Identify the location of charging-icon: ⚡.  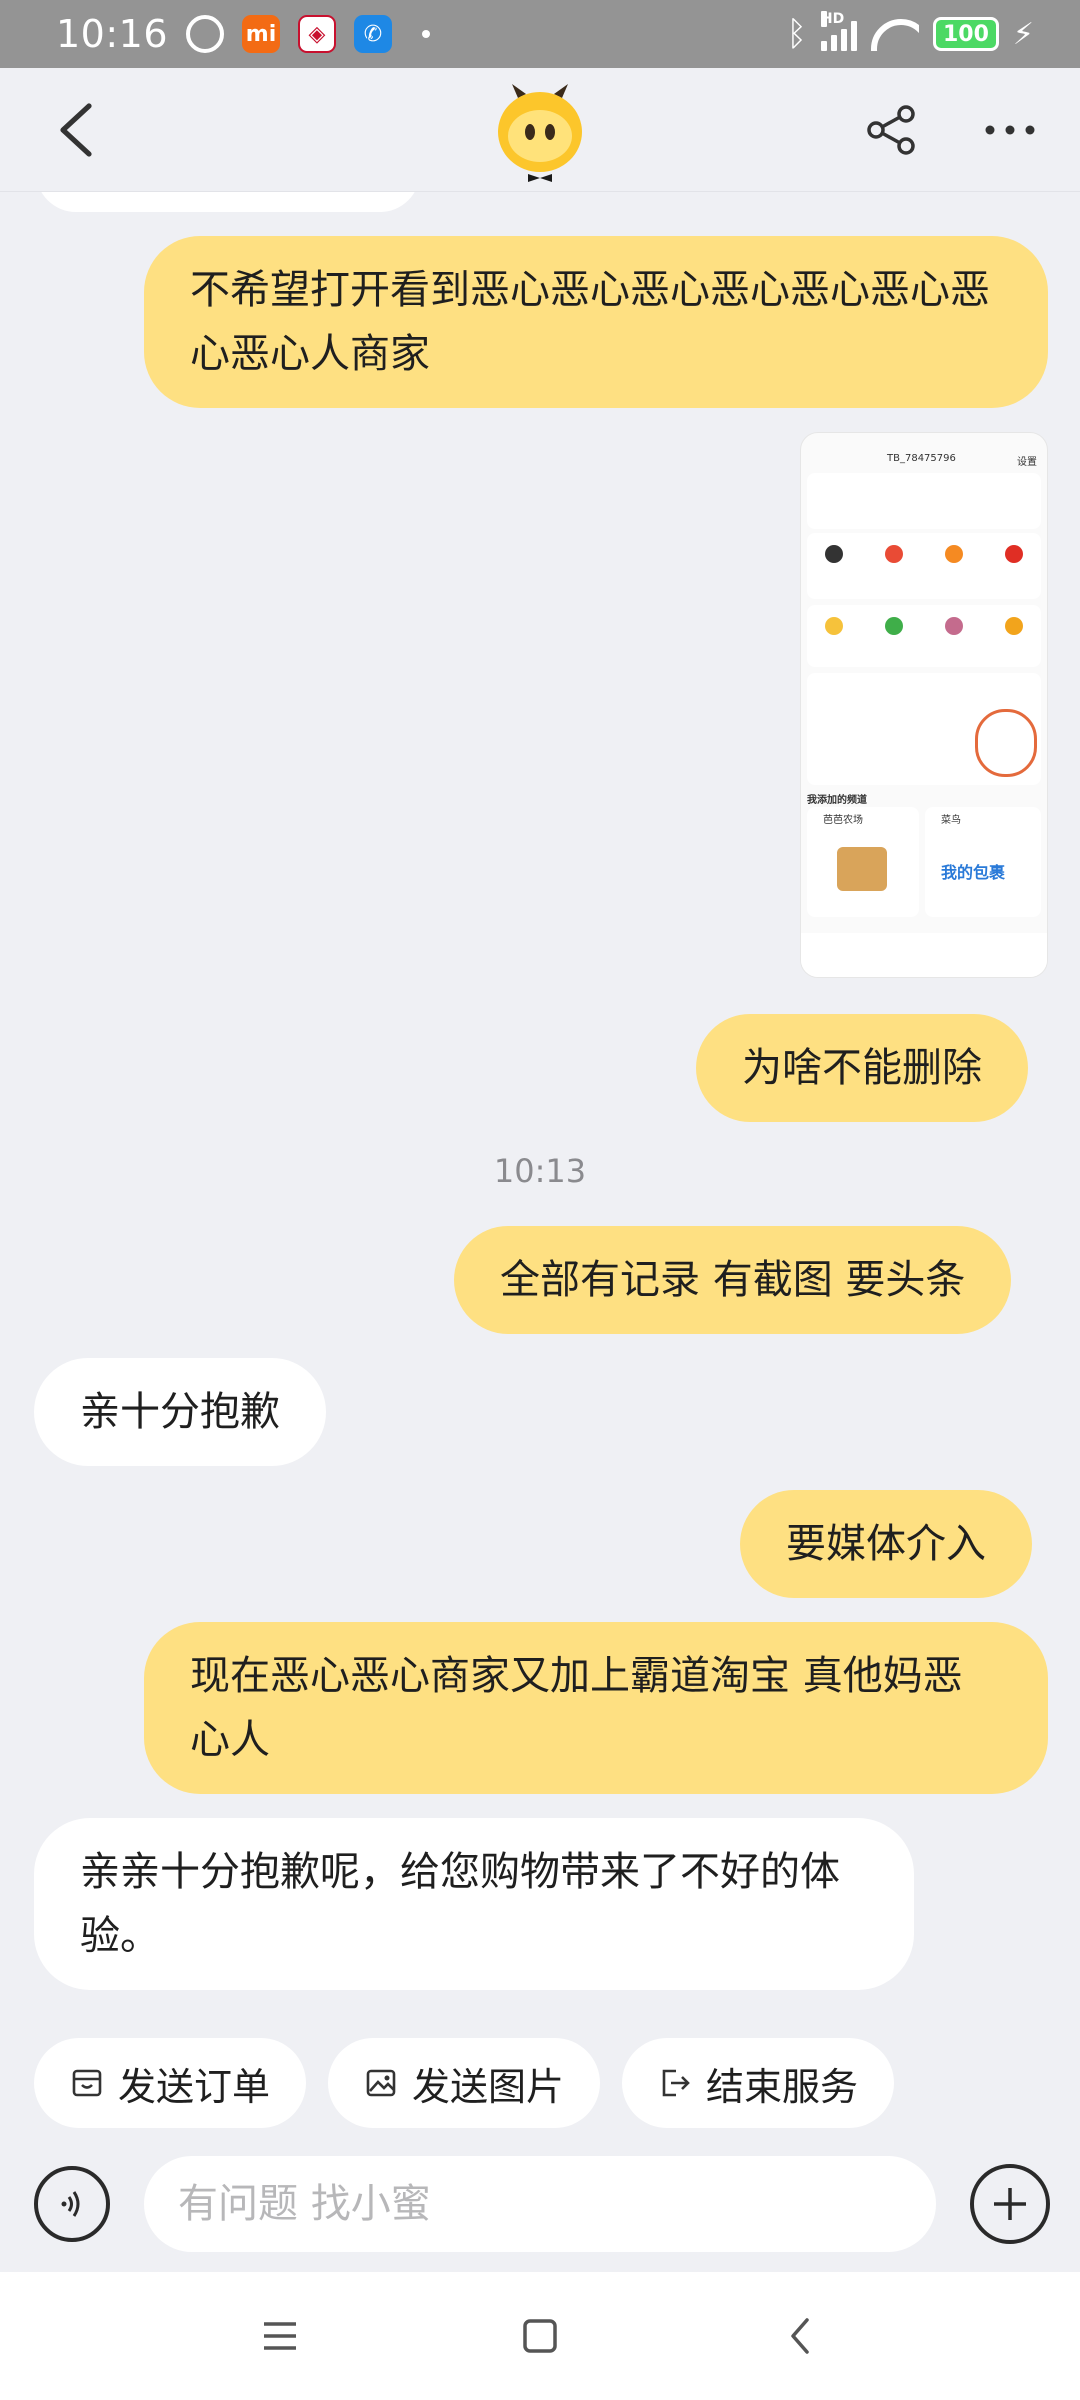
(1023, 34).